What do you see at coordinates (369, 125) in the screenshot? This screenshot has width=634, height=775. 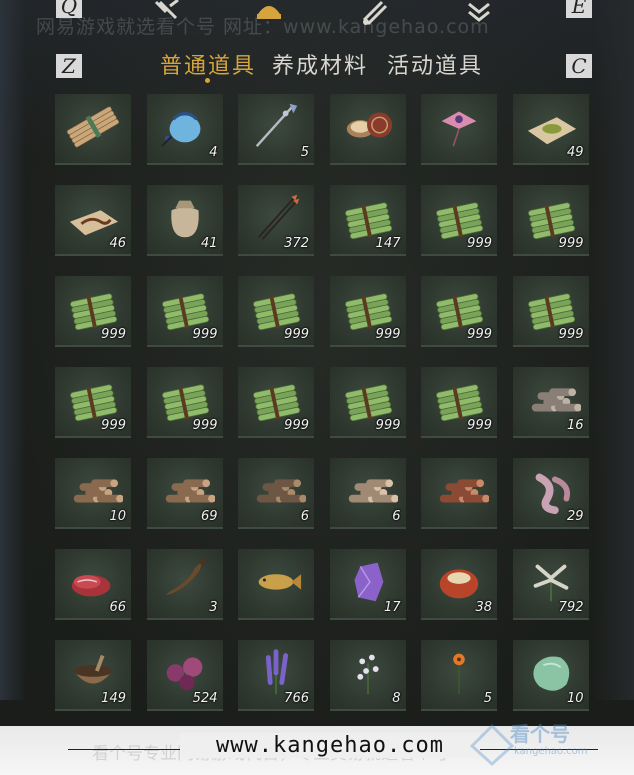 I see `rouge-box-icon` at bounding box center [369, 125].